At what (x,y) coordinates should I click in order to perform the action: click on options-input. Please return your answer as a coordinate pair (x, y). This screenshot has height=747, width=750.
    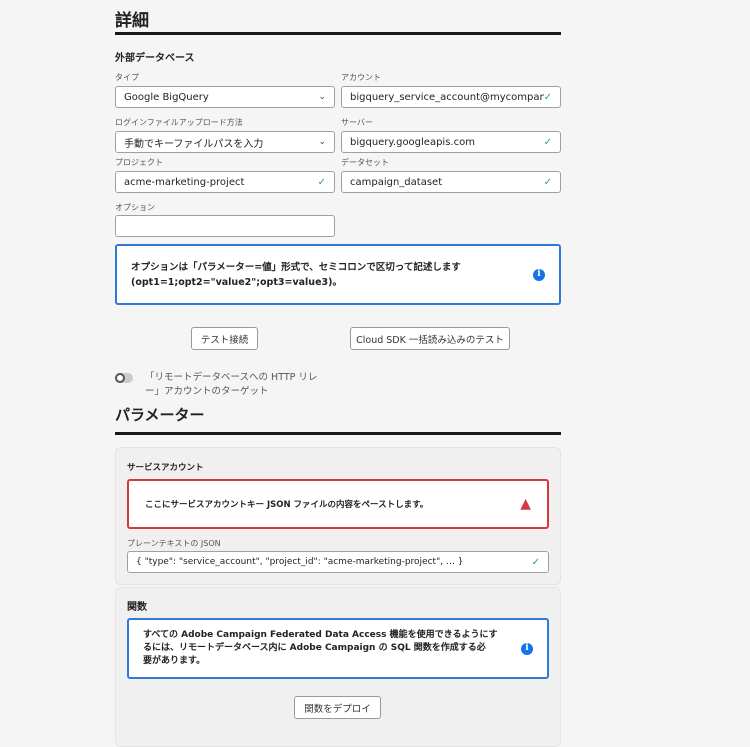
    Looking at the image, I should click on (225, 226).